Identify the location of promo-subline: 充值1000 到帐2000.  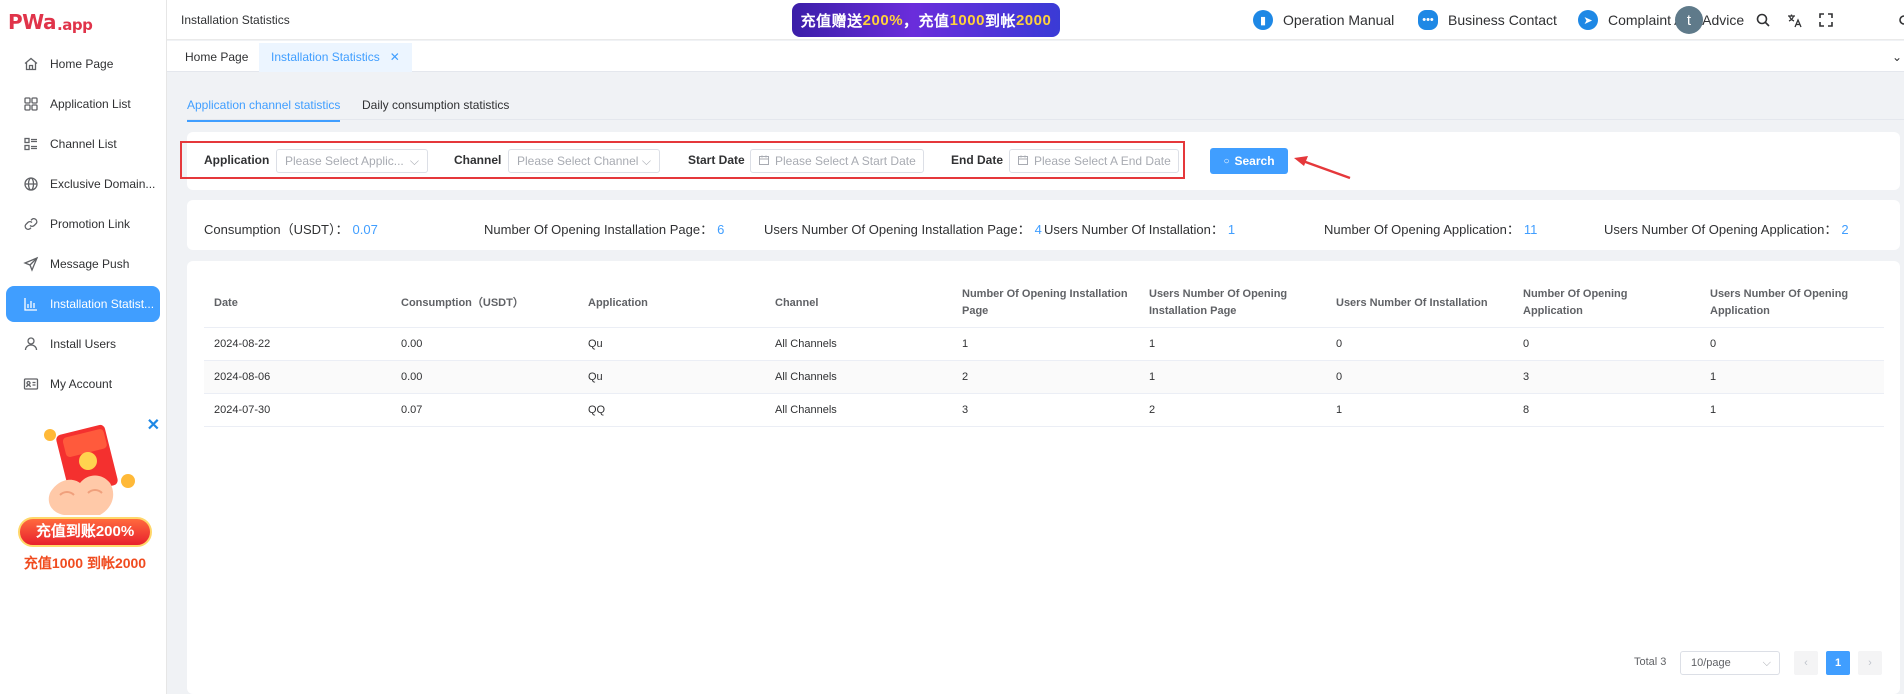
(85, 563).